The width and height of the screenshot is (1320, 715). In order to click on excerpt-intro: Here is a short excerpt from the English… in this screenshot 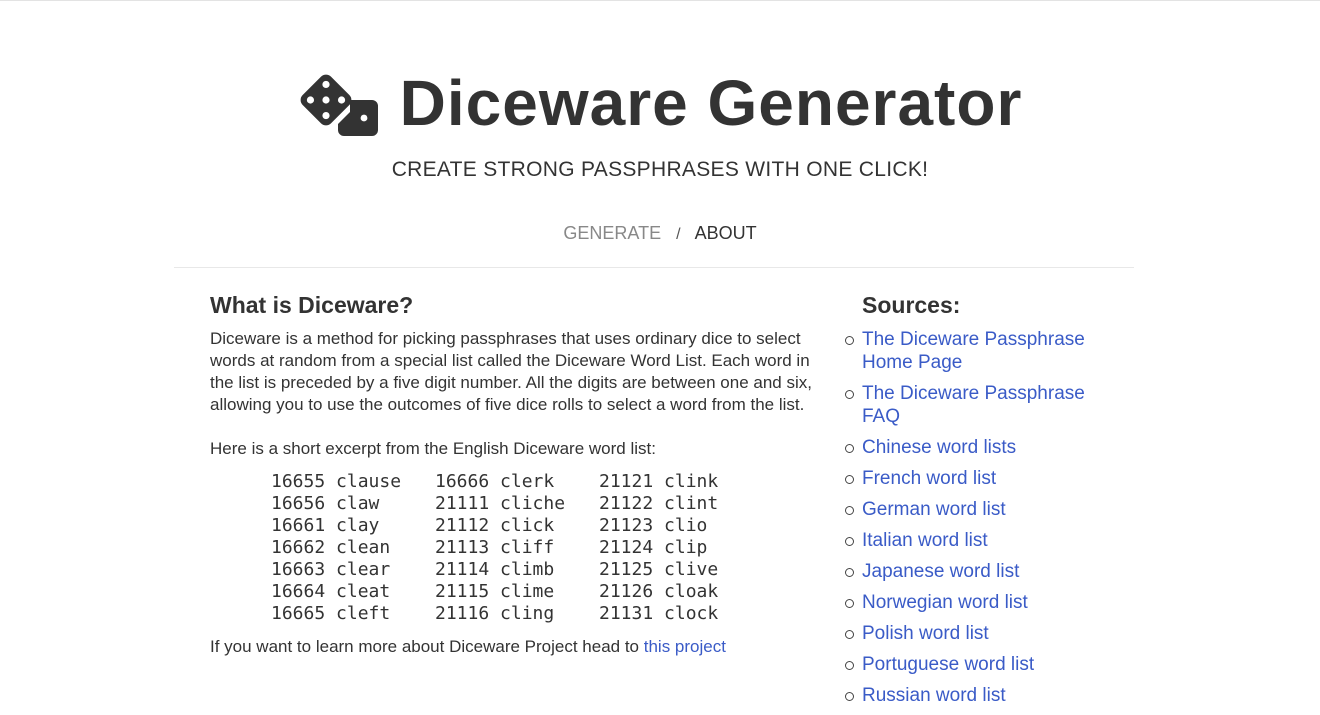, I will do `click(433, 448)`.